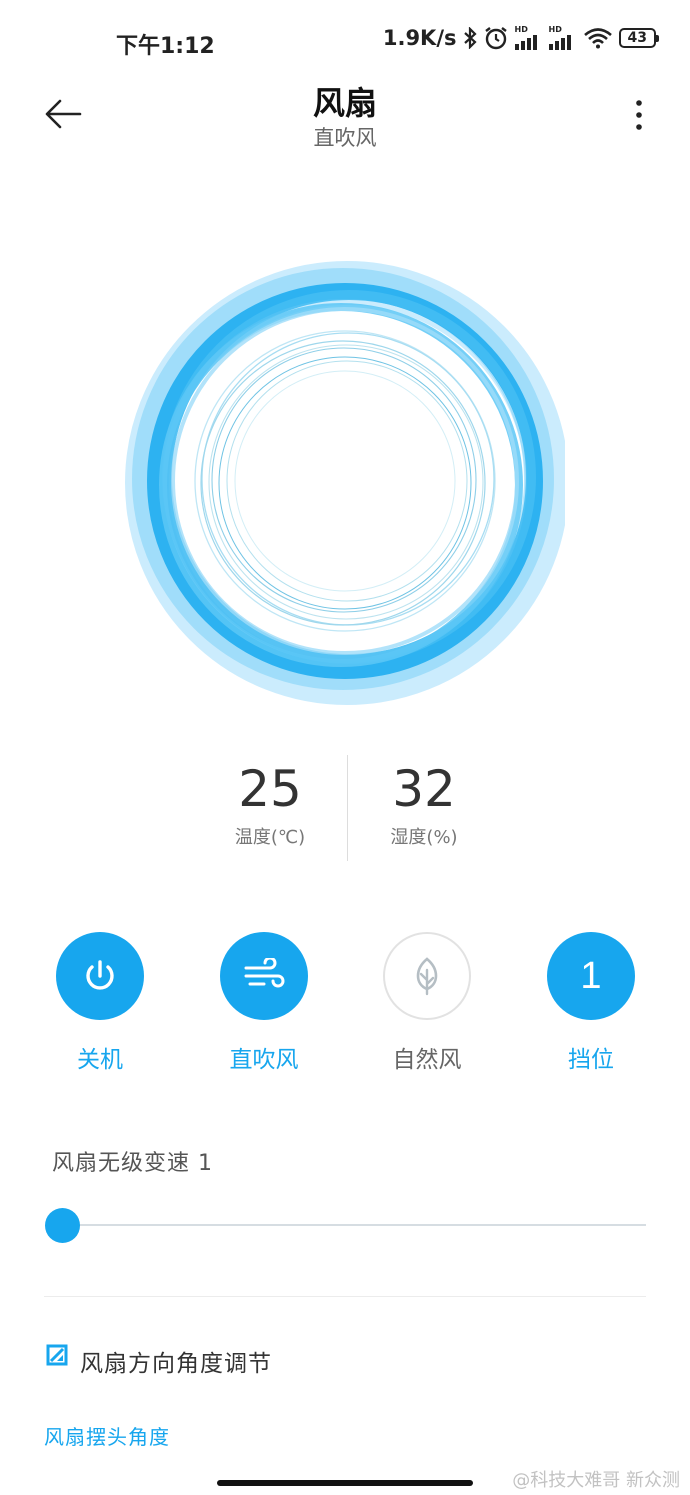 This screenshot has width=690, height=1495. What do you see at coordinates (597, 38) in the screenshot?
I see `wifi-icon` at bounding box center [597, 38].